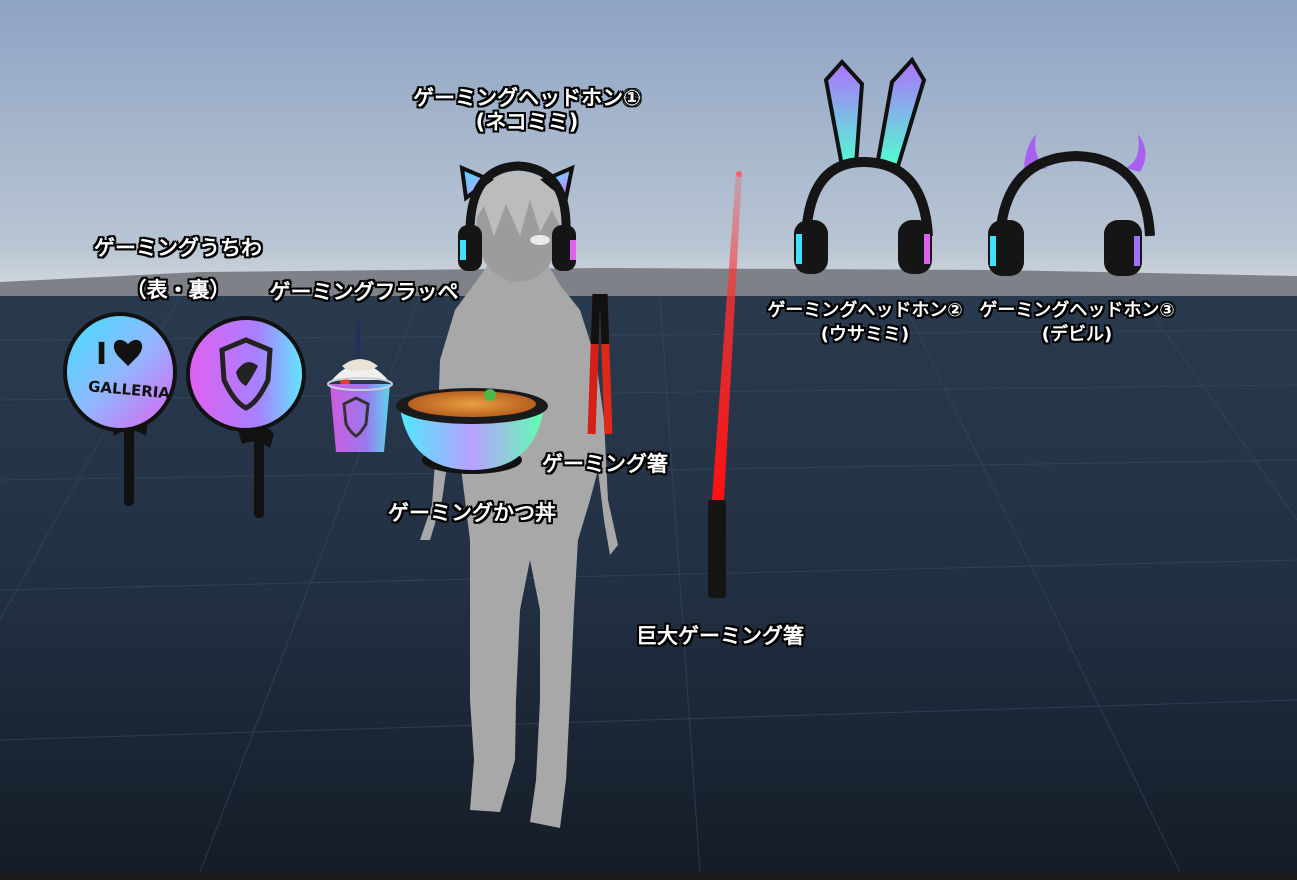 The height and width of the screenshot is (880, 1297). What do you see at coordinates (364, 292) in the screenshot?
I see `label-frappe: ゲーミングフラッペ` at bounding box center [364, 292].